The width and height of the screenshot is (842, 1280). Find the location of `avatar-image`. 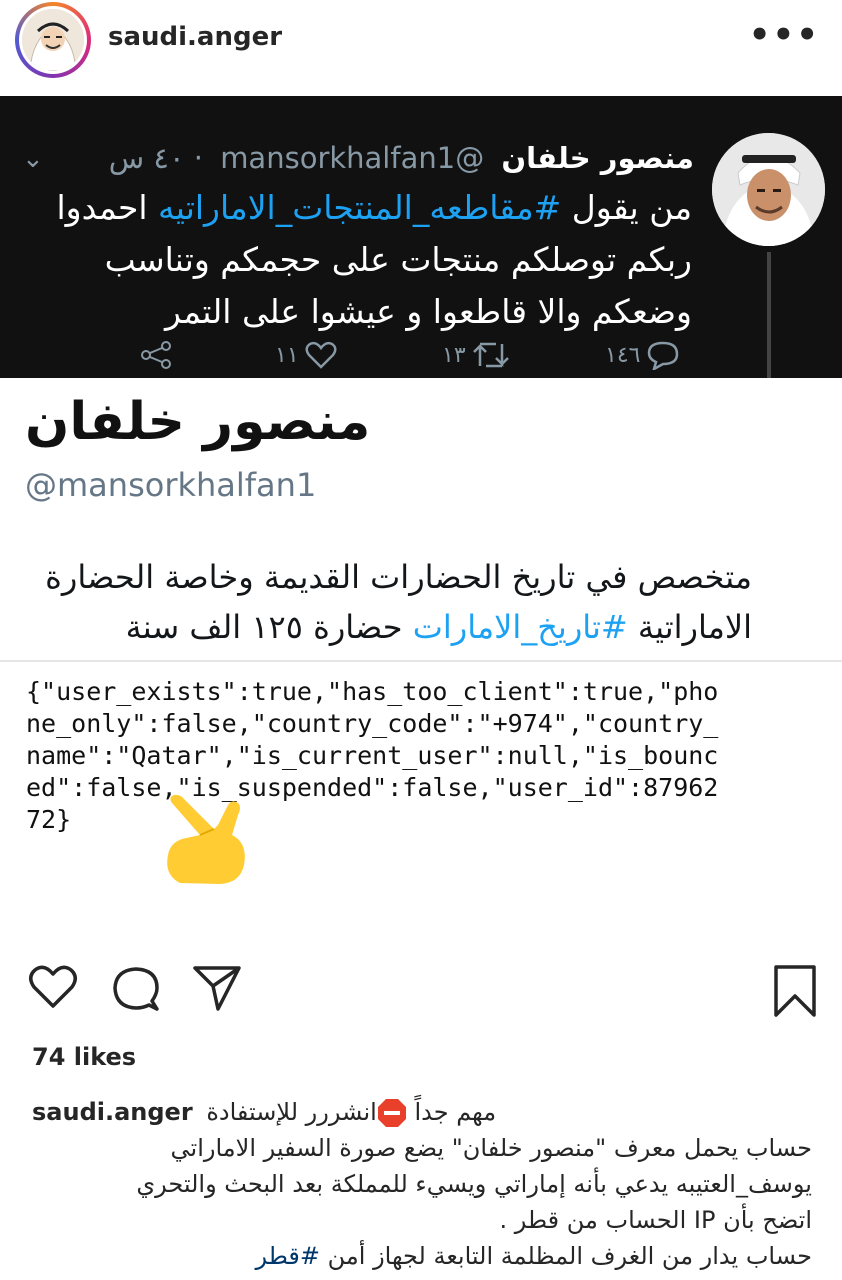

avatar-image is located at coordinates (53, 40).